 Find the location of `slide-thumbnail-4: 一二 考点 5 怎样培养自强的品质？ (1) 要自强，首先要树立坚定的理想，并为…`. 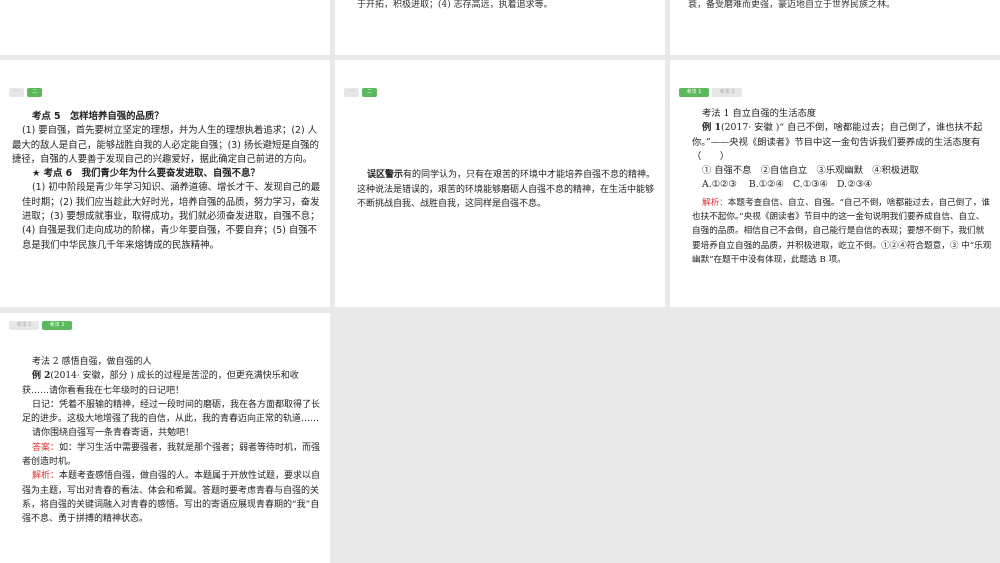

slide-thumbnail-4: 一二 考点 5 怎样培养自强的品质？ (1) 要自强，首先要树立坚定的理想，并为… is located at coordinates (165, 183).